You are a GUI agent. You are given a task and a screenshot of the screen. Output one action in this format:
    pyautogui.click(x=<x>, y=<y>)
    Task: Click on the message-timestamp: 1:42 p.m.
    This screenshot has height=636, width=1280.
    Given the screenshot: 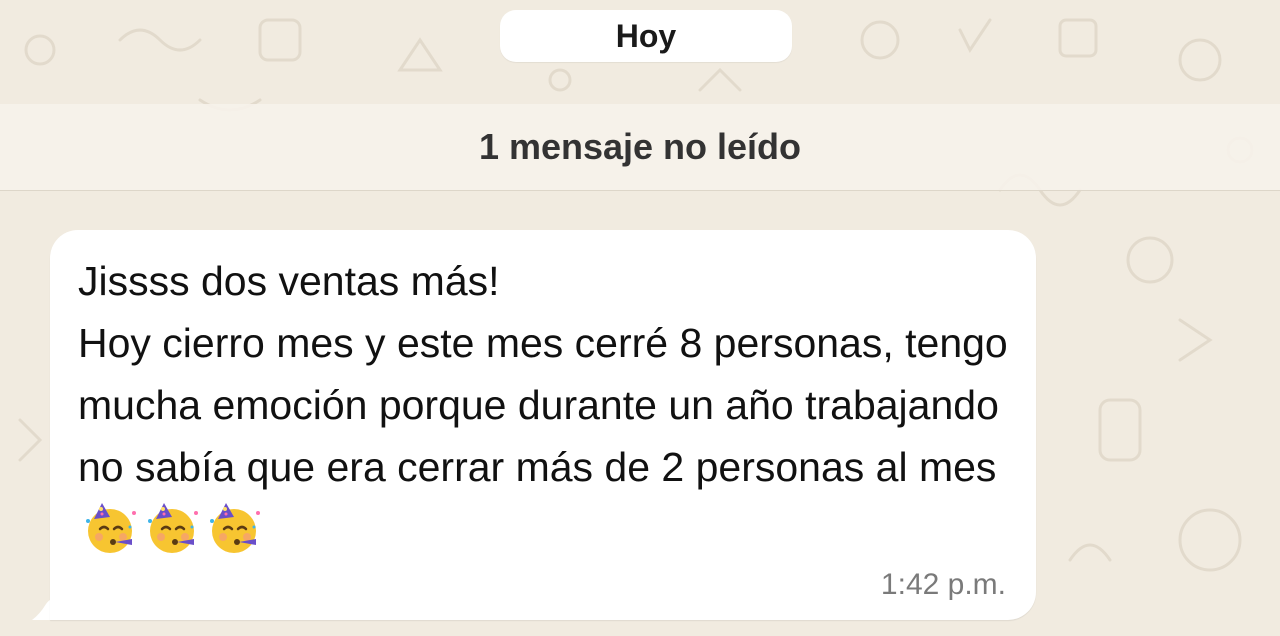 What is the action you would take?
    pyautogui.click(x=943, y=584)
    